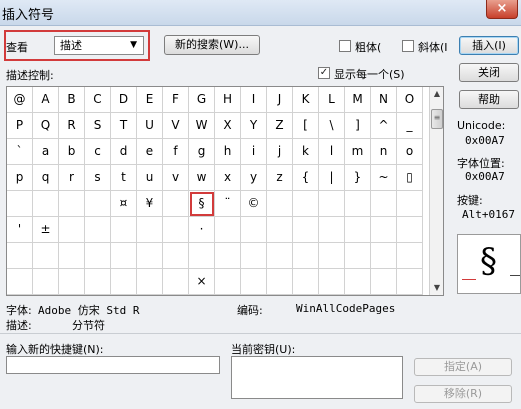 This screenshot has width=521, height=409. What do you see at coordinates (358, 126) in the screenshot?
I see `char-cell: ]` at bounding box center [358, 126].